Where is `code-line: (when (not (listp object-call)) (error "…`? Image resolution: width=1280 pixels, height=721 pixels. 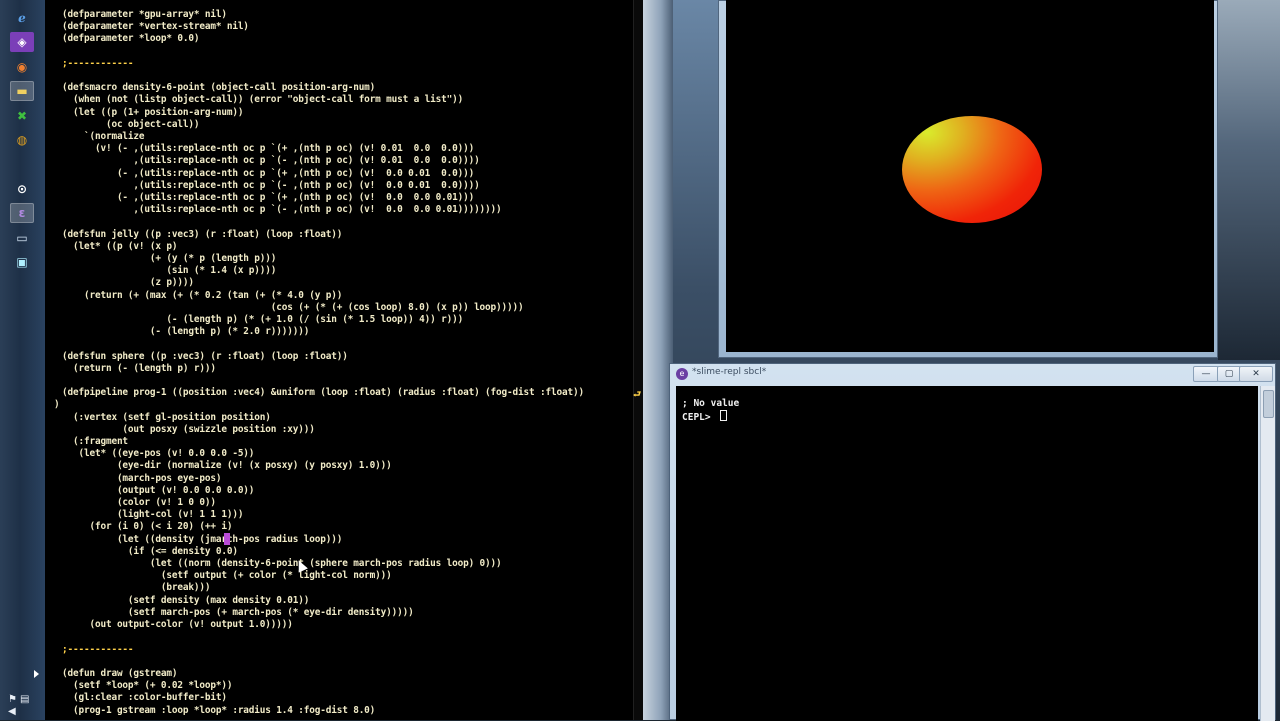 code-line: (when (not (listp object-call)) (error "… is located at coordinates (263, 99).